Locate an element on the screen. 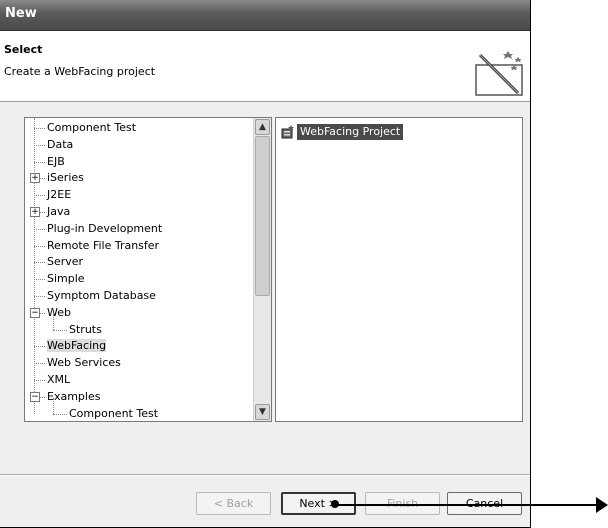  tree-item-label: Examples is located at coordinates (74, 396).